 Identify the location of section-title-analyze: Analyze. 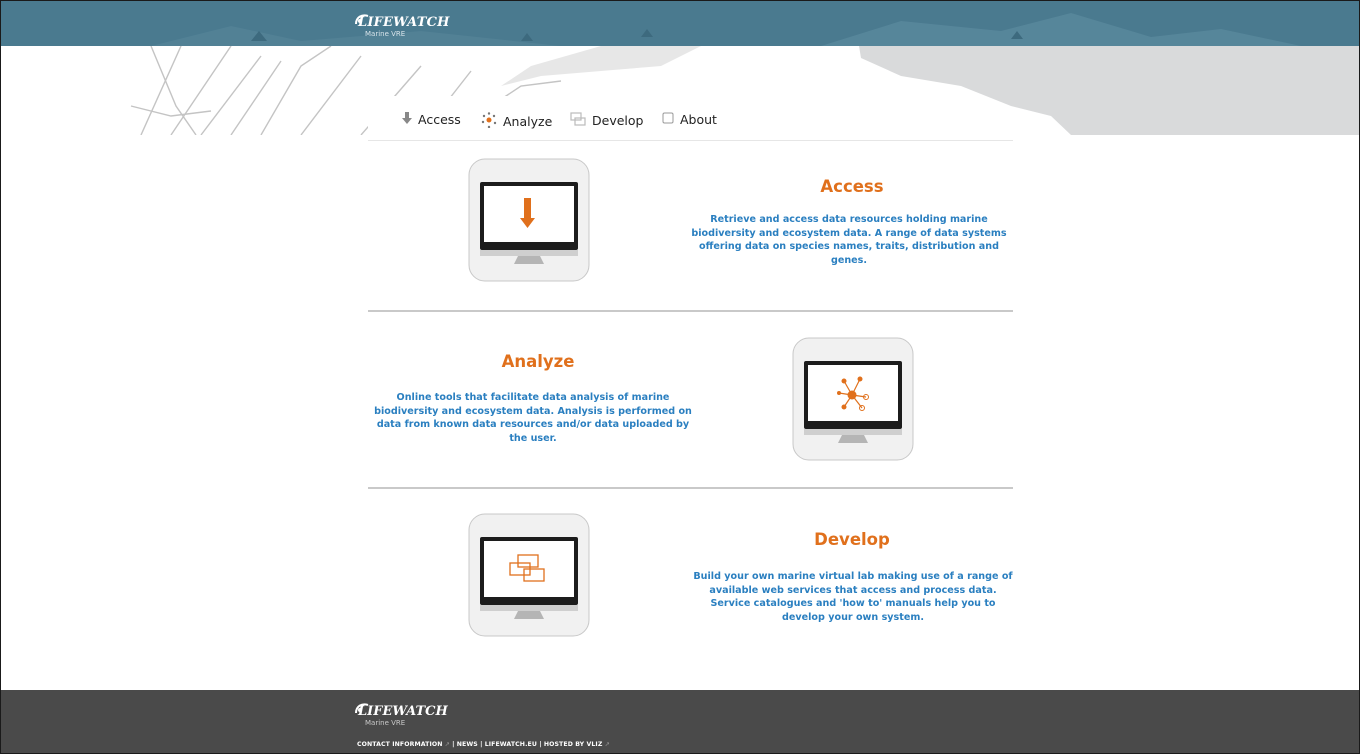
(538, 361).